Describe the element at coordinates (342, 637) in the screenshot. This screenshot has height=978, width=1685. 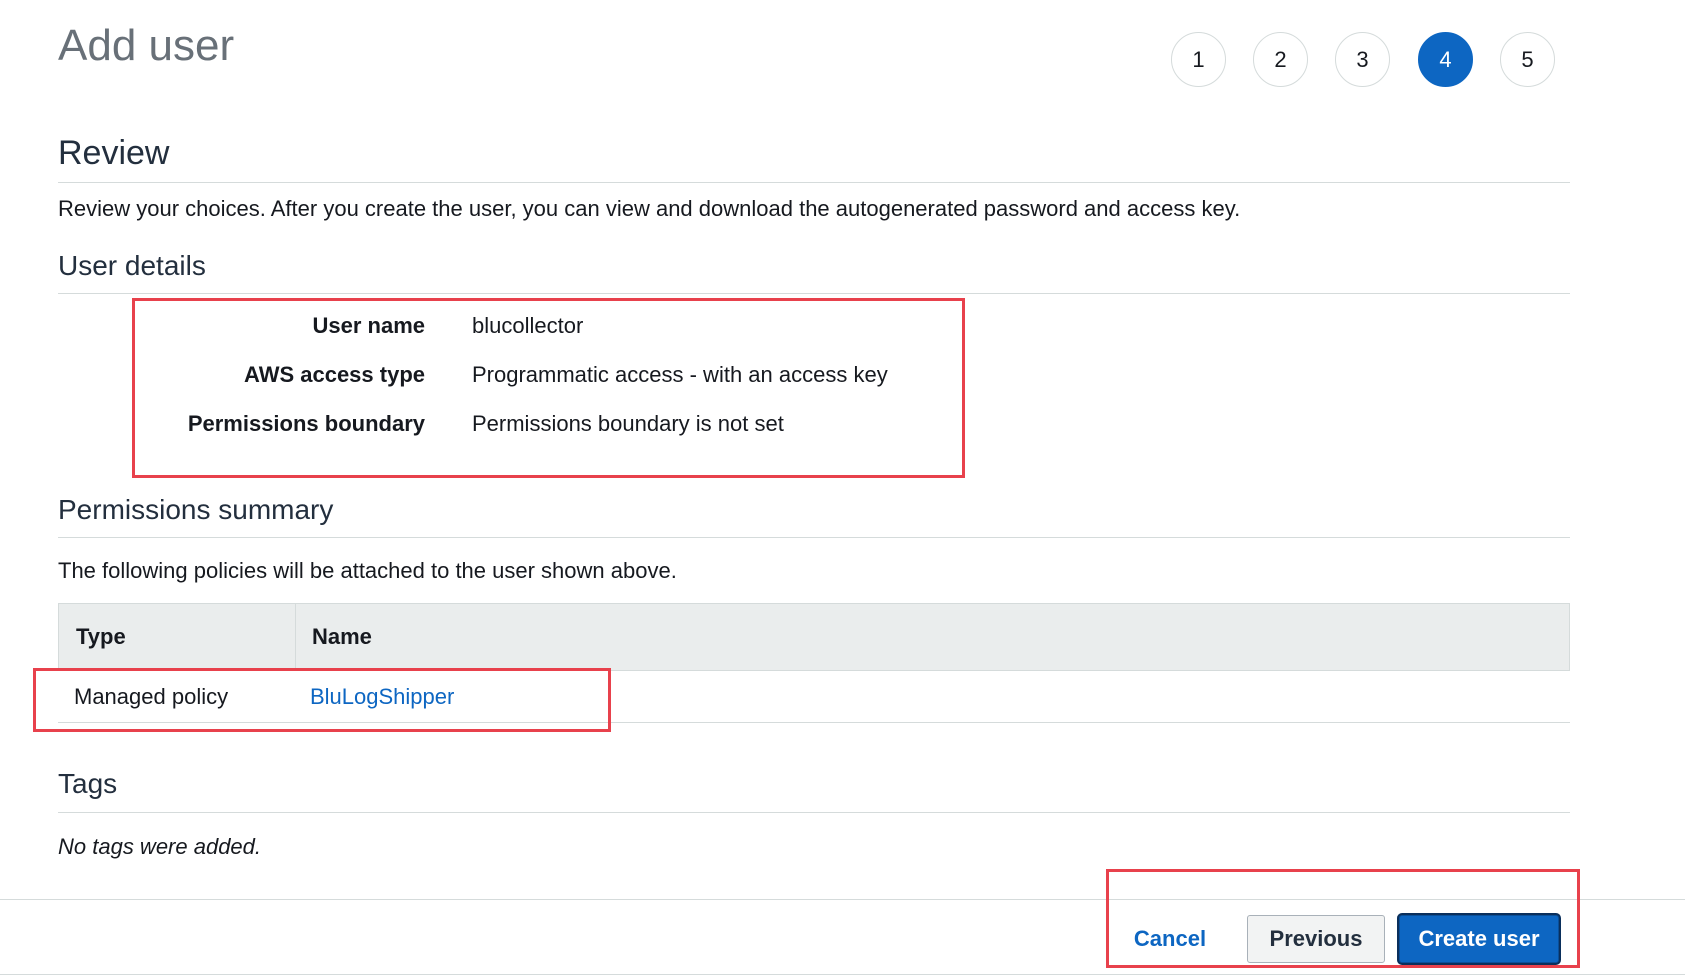
I see `column-header-name: Name` at that location.